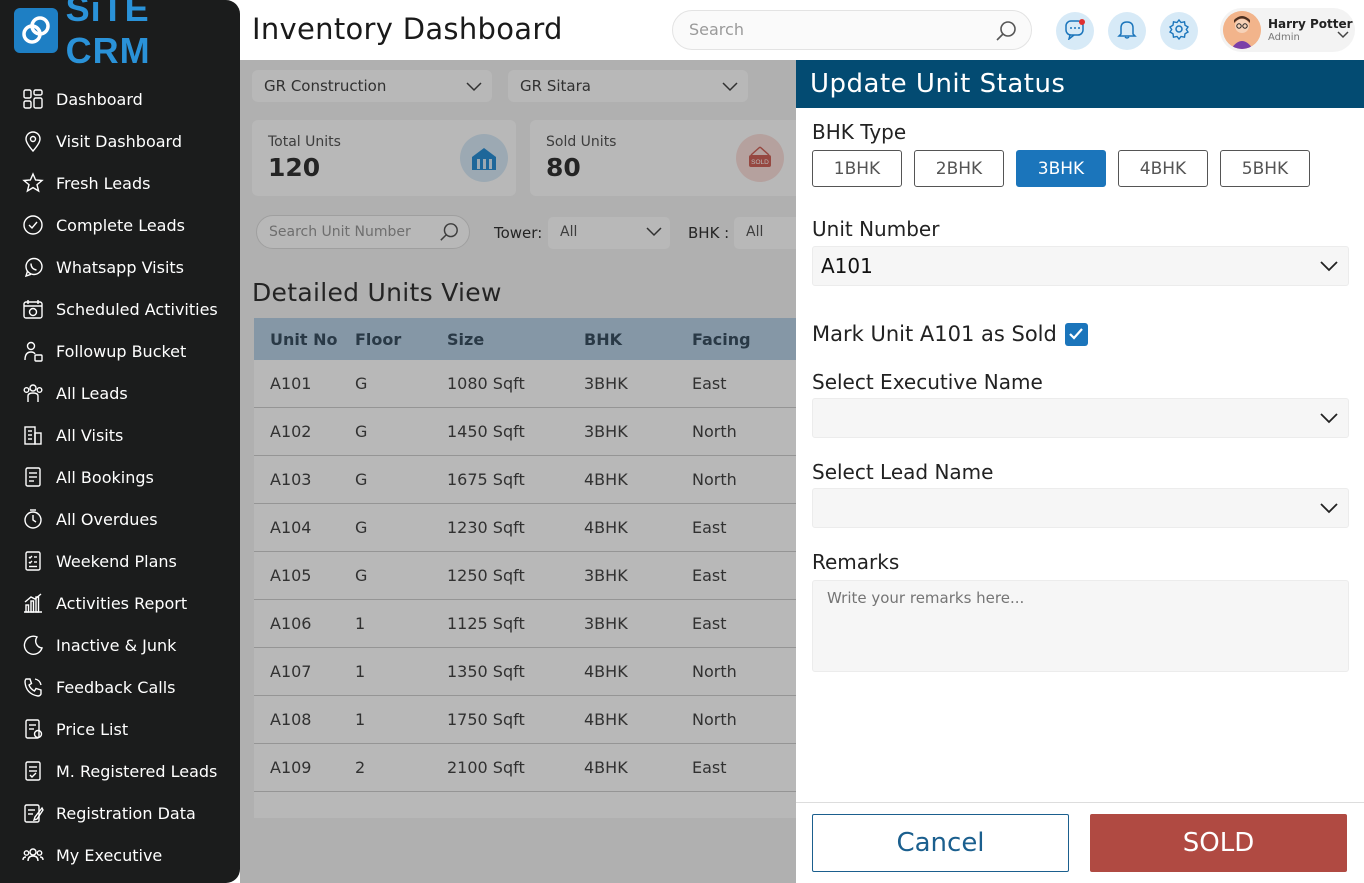  I want to click on remarks-label: Remarks, so click(856, 562).